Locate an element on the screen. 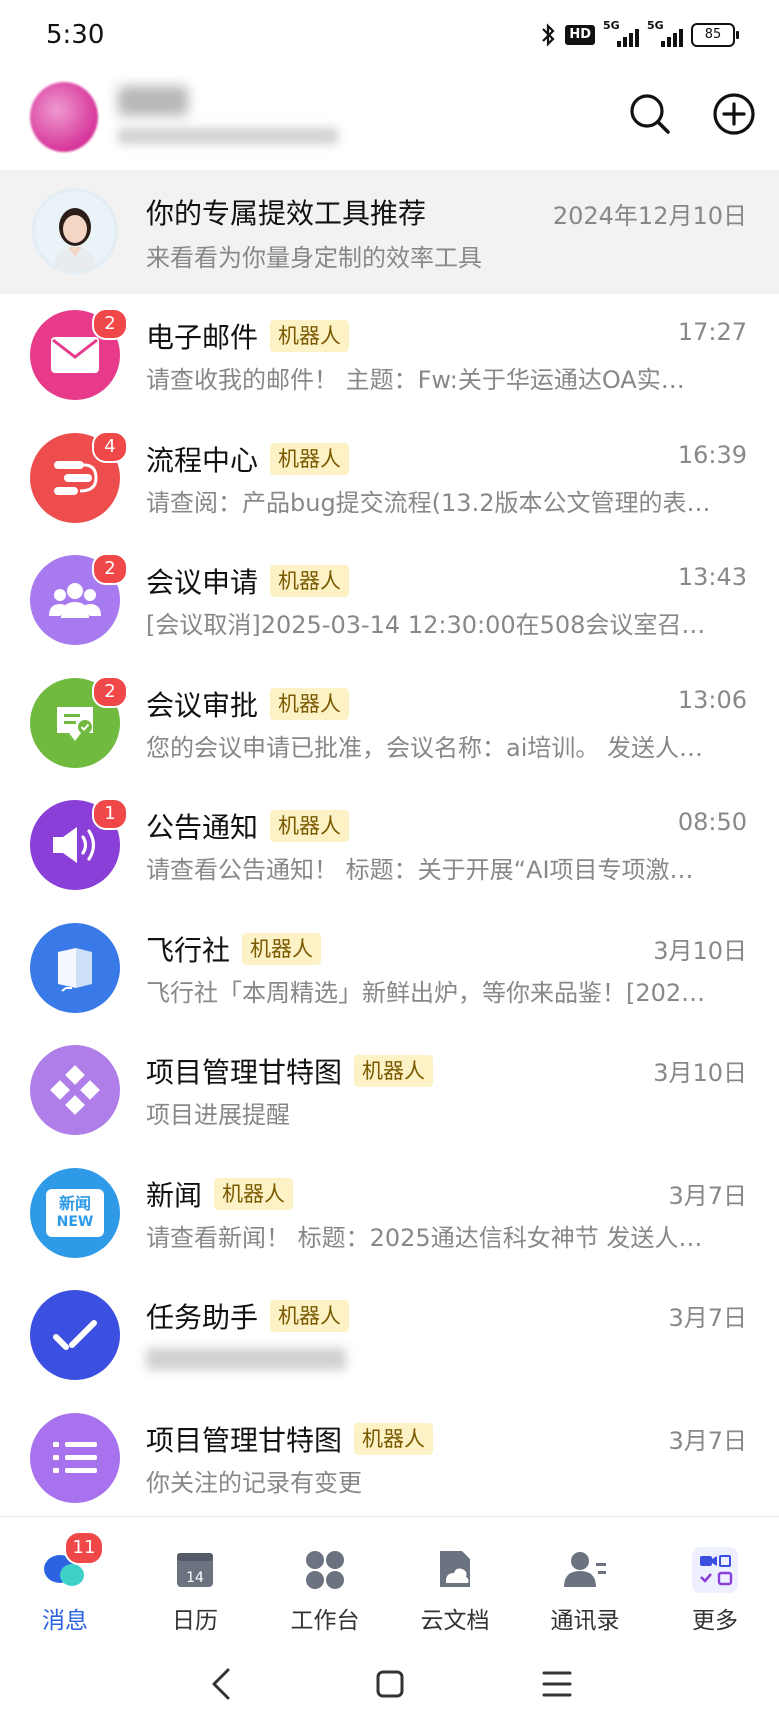 The image size is (779, 1731). contacts-icon is located at coordinates (585, 1569).